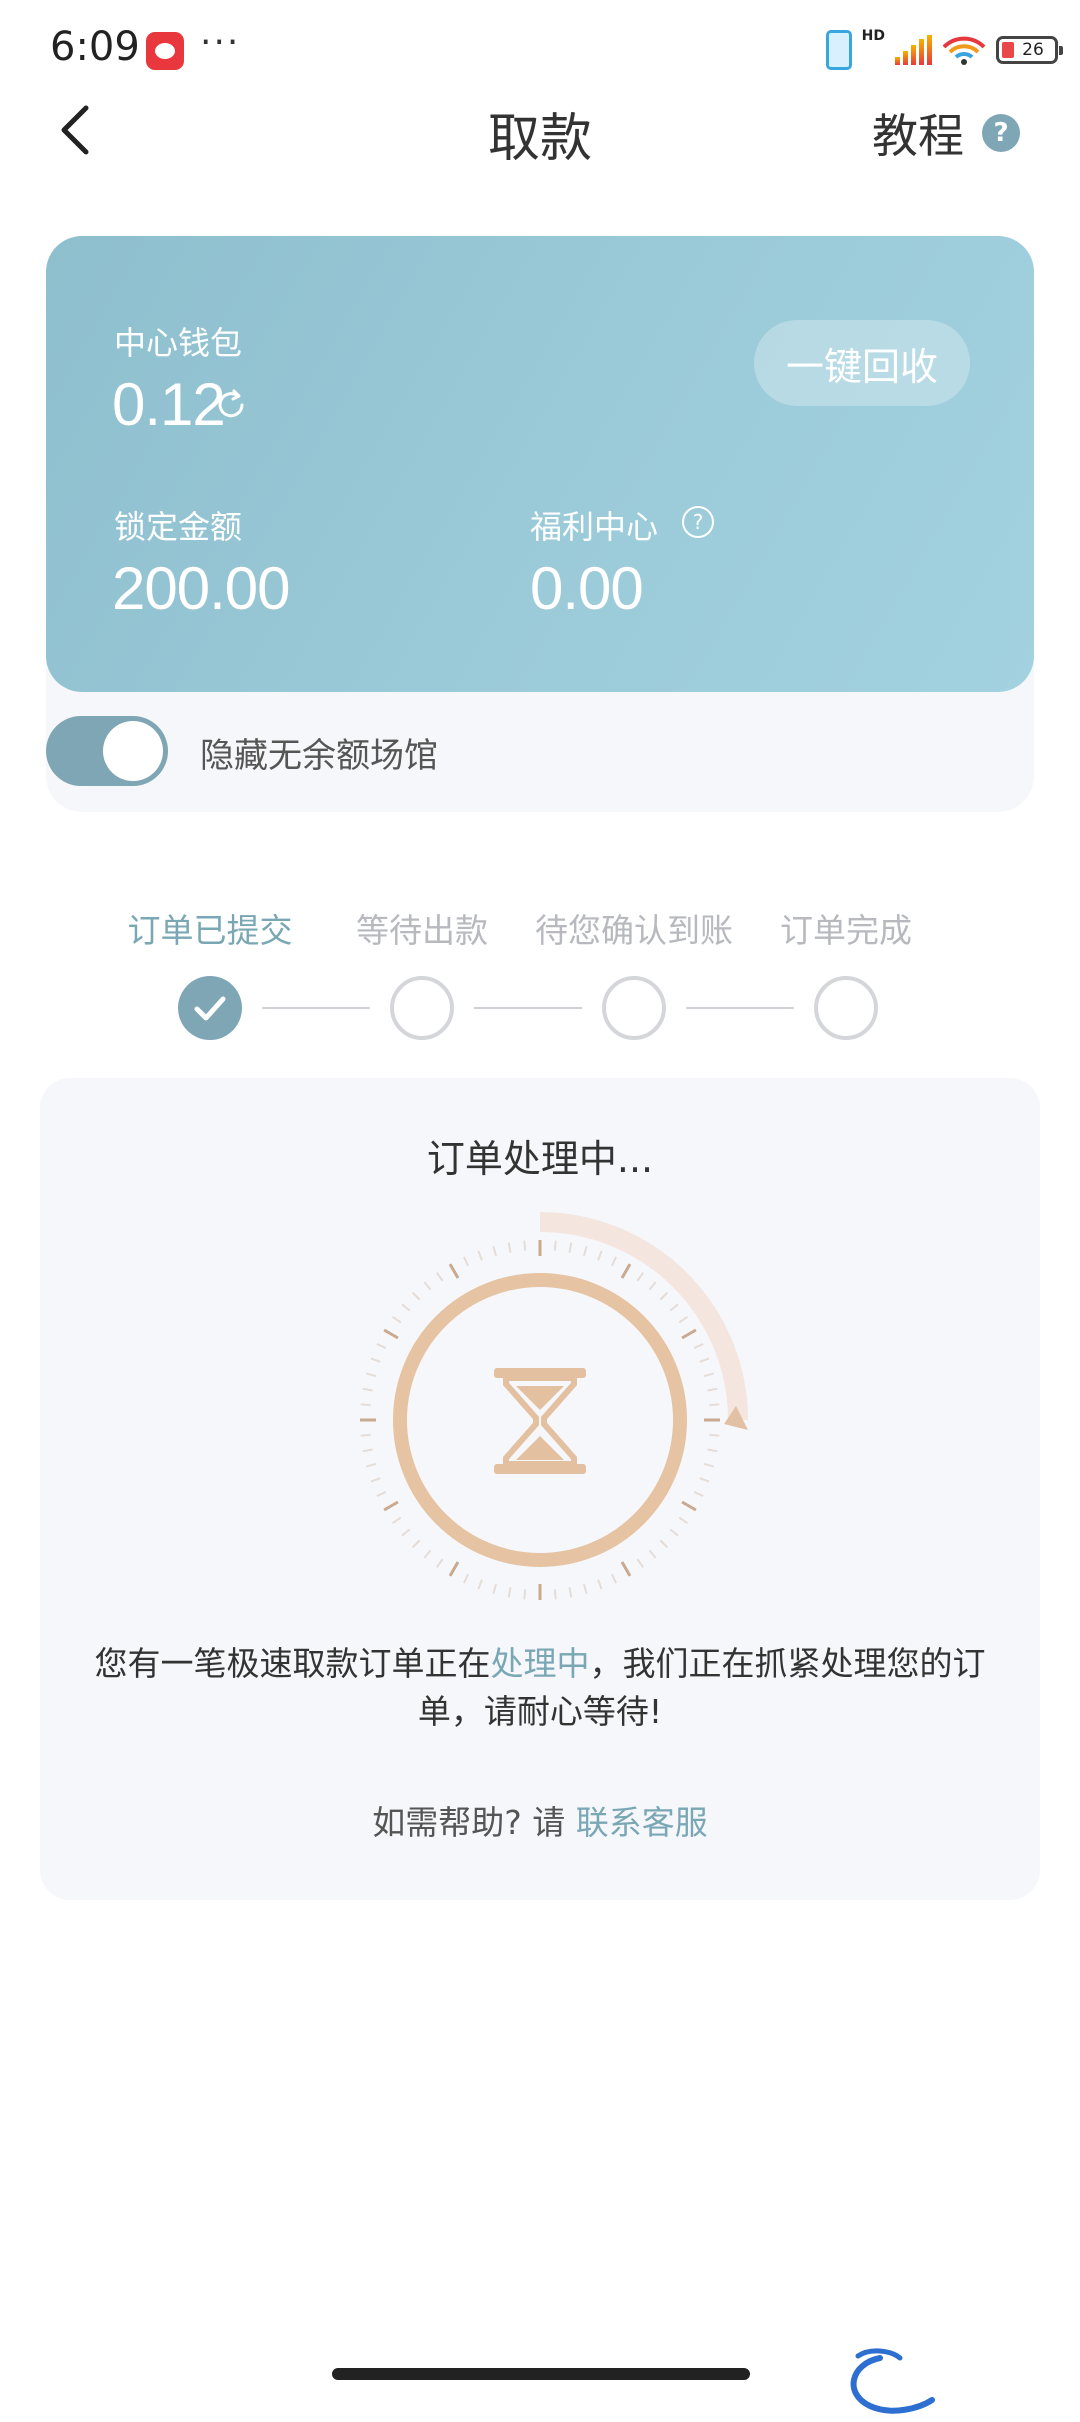 The height and width of the screenshot is (2422, 1080). I want to click on step-3-circle, so click(634, 1008).